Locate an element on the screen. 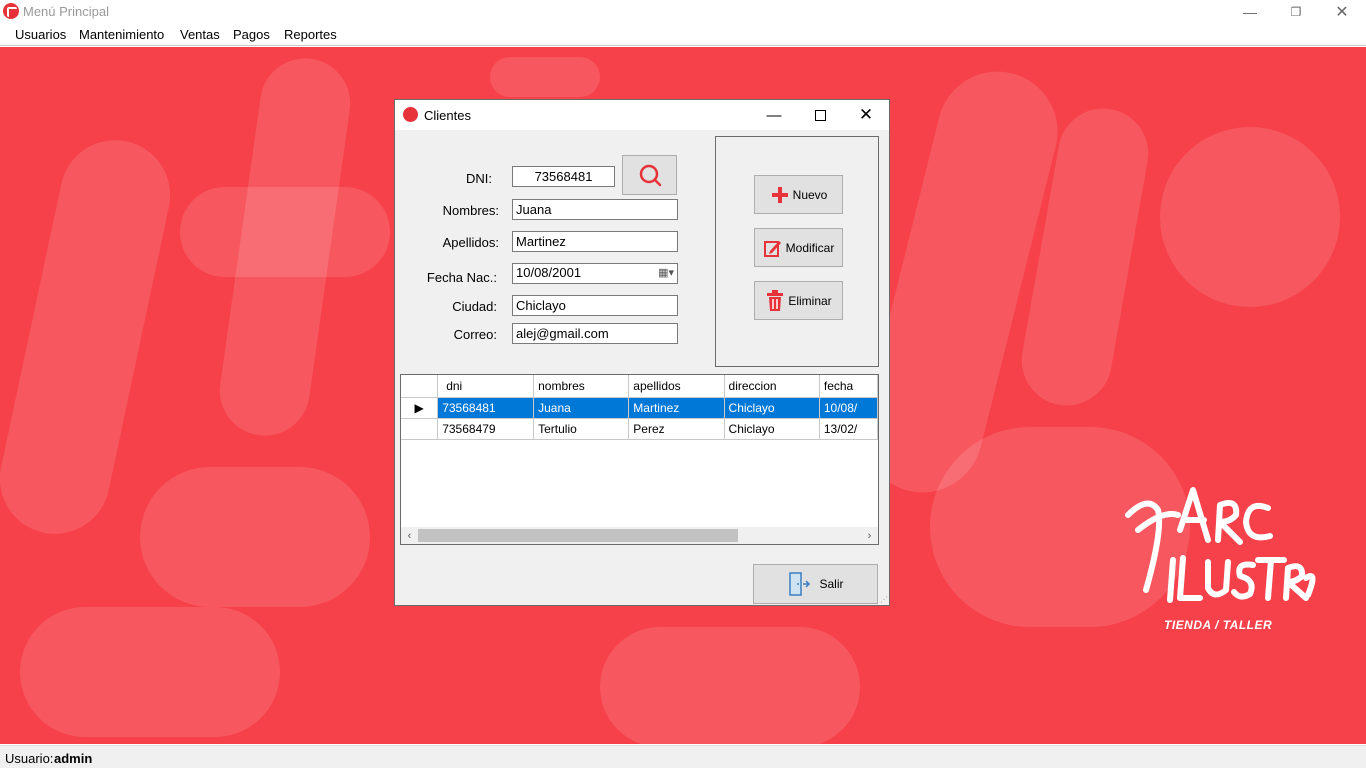  horizontal-scrollbar: ‹ › is located at coordinates (639, 535).